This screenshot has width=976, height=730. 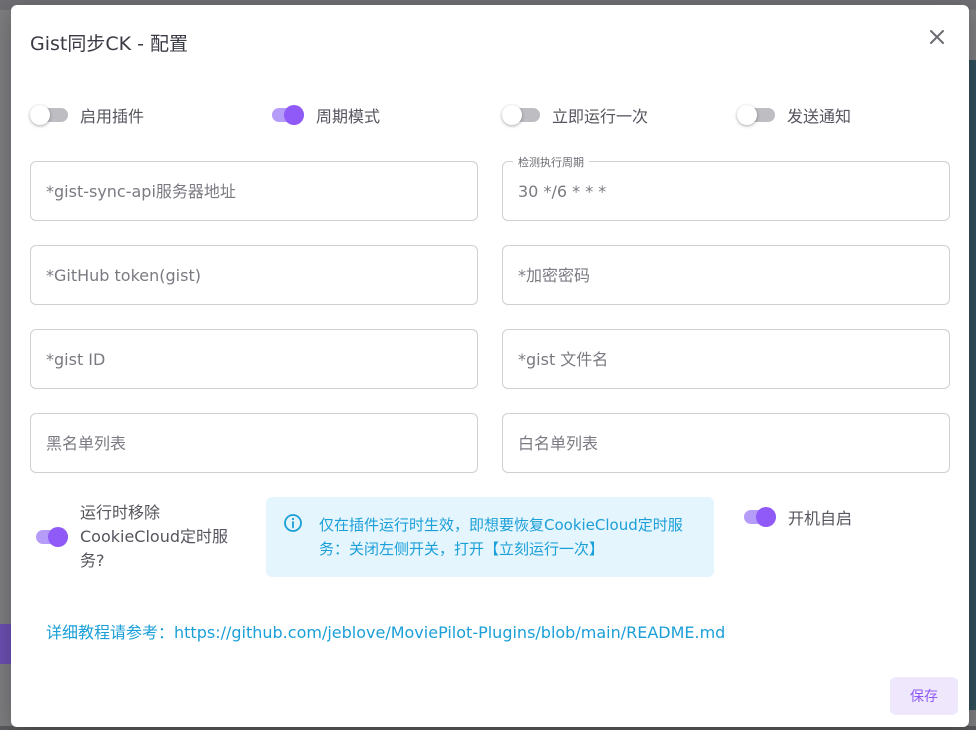 I want to click on cycle-mode-label: 周期模式, so click(x=348, y=116).